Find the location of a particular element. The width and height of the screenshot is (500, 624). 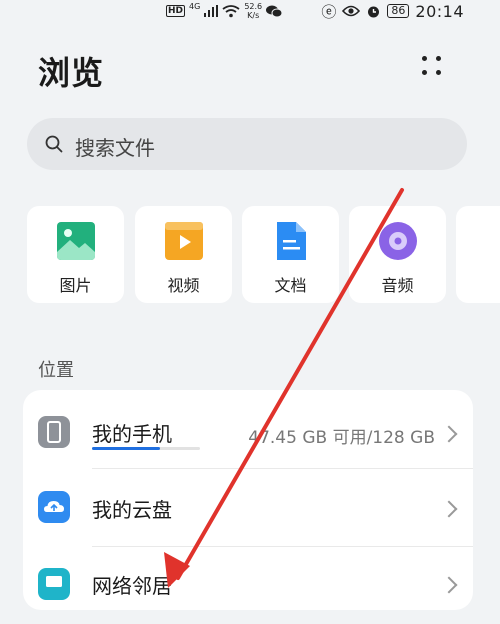

alarm-icon is located at coordinates (374, 11).